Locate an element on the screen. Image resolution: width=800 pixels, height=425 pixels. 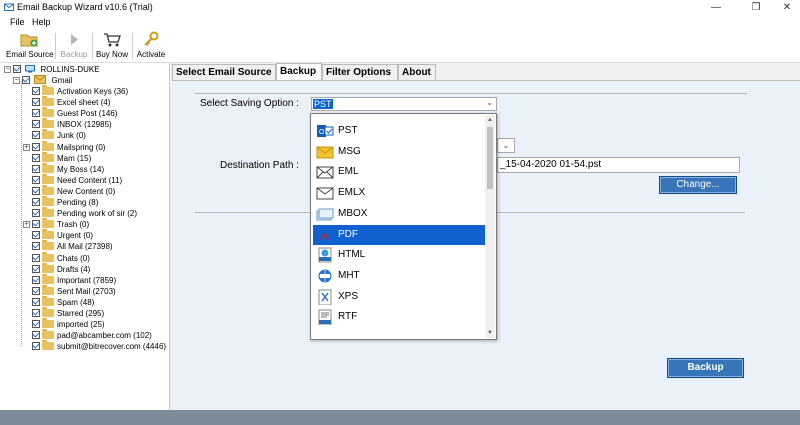
scroll-up-icon: ▲ is located at coordinates (490, 120).